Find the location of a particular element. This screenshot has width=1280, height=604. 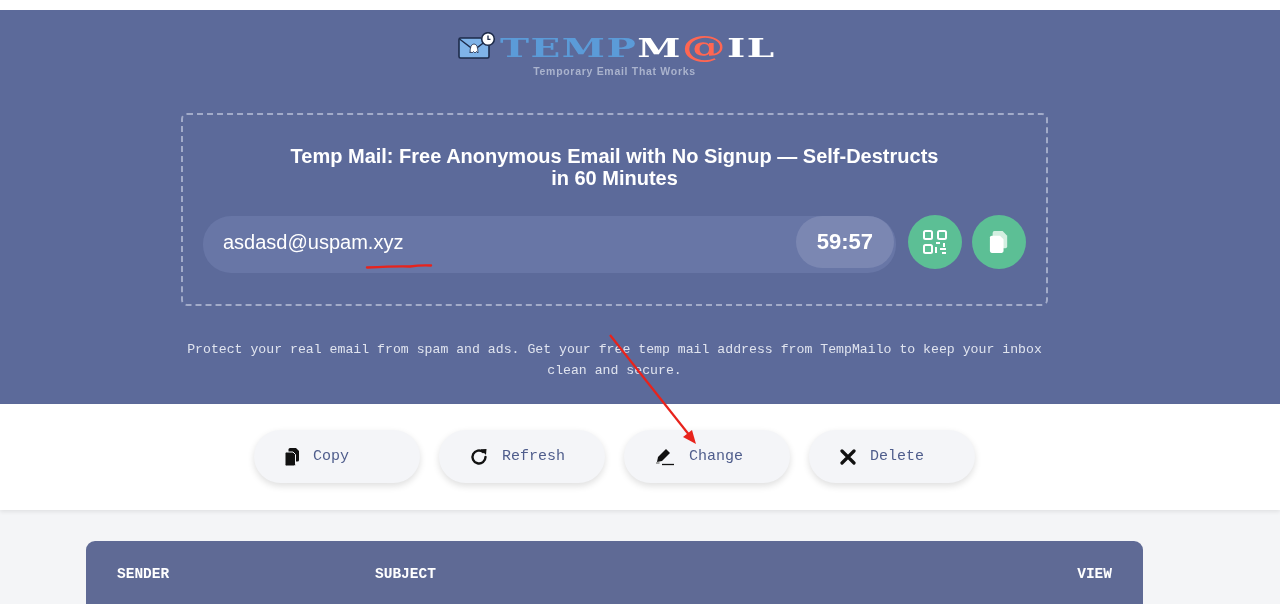

column-header: VIEW is located at coordinates (1094, 574).